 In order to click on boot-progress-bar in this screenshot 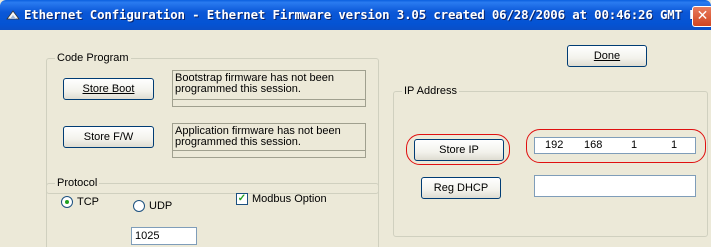, I will do `click(269, 103)`.